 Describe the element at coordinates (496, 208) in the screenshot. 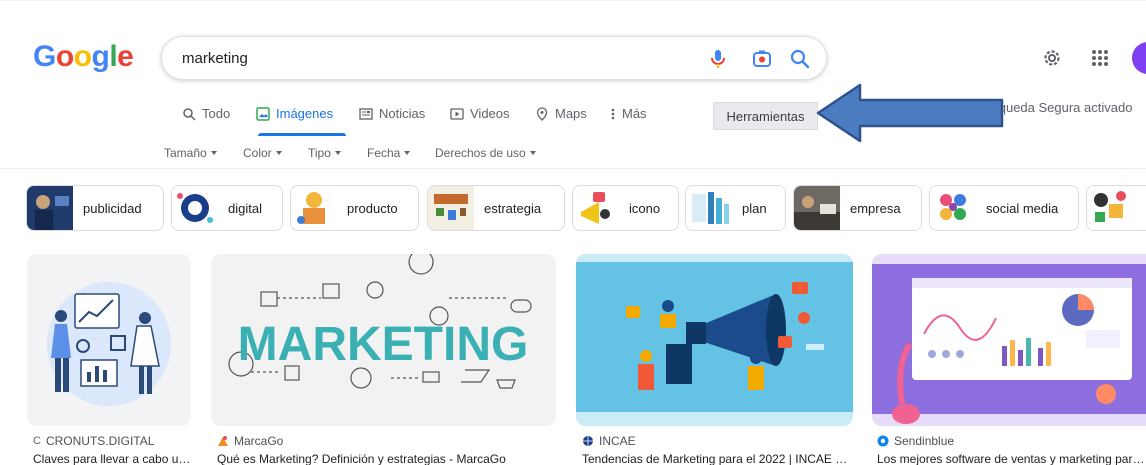

I see `chip-estrategia: estrategia` at that location.